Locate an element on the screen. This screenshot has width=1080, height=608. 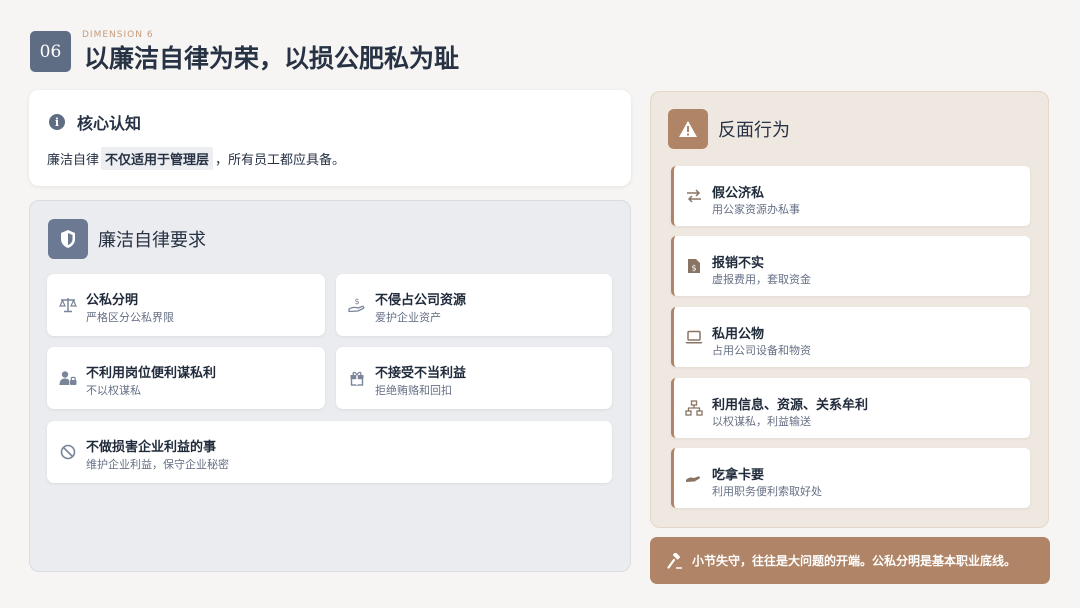
core-title: 核心认知 is located at coordinates (109, 123).